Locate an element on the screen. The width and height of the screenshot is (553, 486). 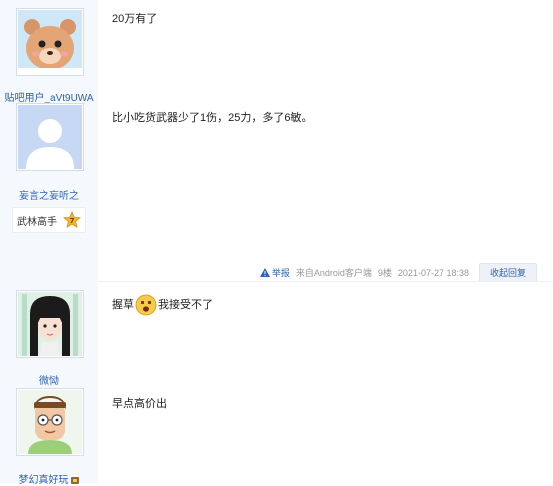
cartoon-man-avatar-icon is located at coordinates (50, 422).